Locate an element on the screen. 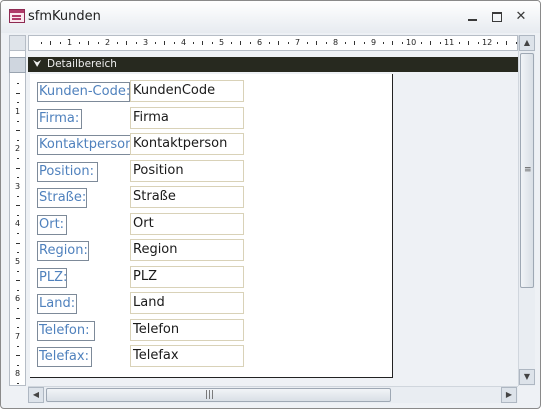 This screenshot has width=541, height=409. field-textbox: Telefax is located at coordinates (187, 356).